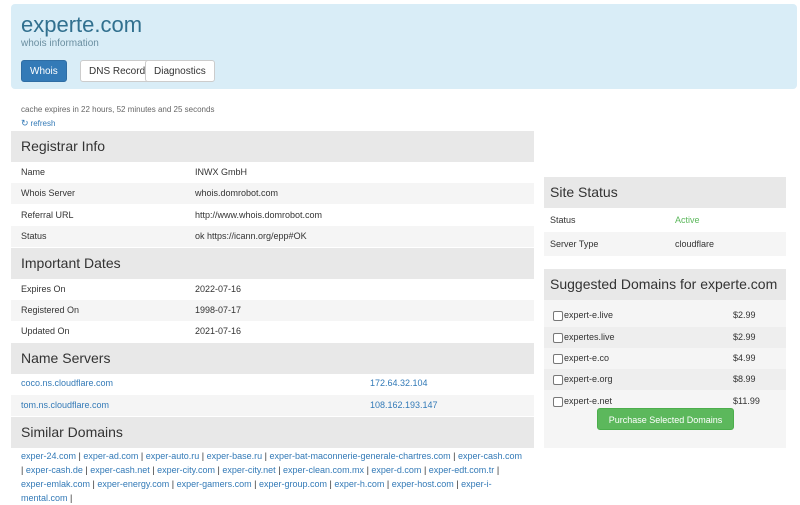  What do you see at coordinates (133, 484) in the screenshot?
I see `similar-domain-link: exper-energy.com` at bounding box center [133, 484].